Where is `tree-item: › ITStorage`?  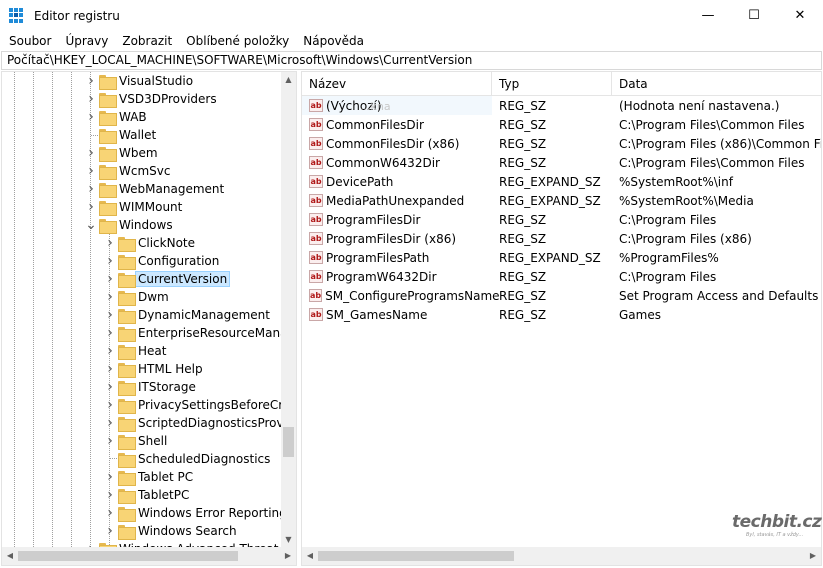
tree-item: › ITStorage is located at coordinates (149, 387).